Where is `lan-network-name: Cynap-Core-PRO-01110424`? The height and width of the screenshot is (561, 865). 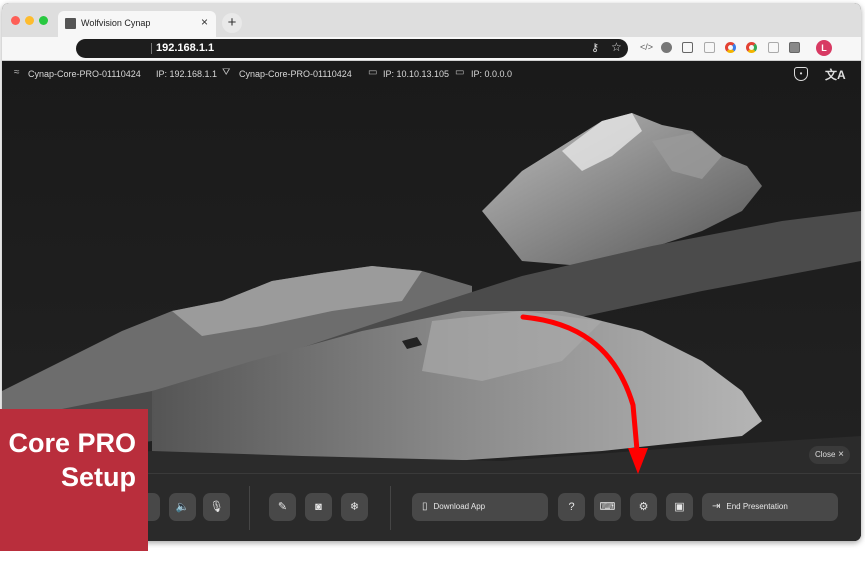
lan-network-name: Cynap-Core-PRO-01110424 is located at coordinates (295, 74).